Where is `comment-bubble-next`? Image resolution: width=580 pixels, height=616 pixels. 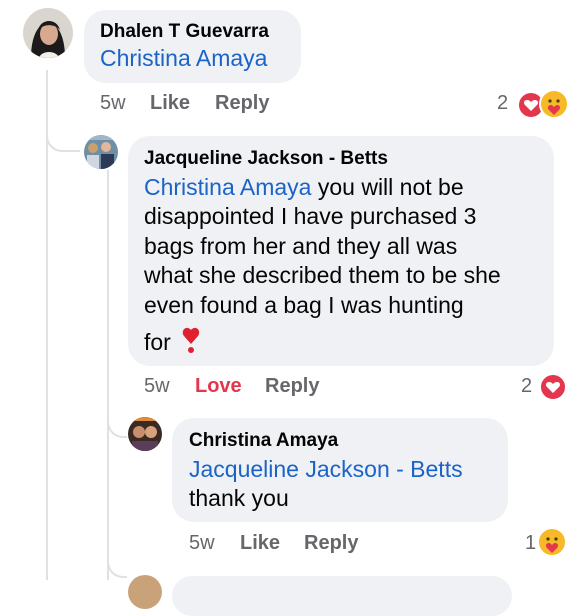
comment-bubble-next is located at coordinates (342, 596).